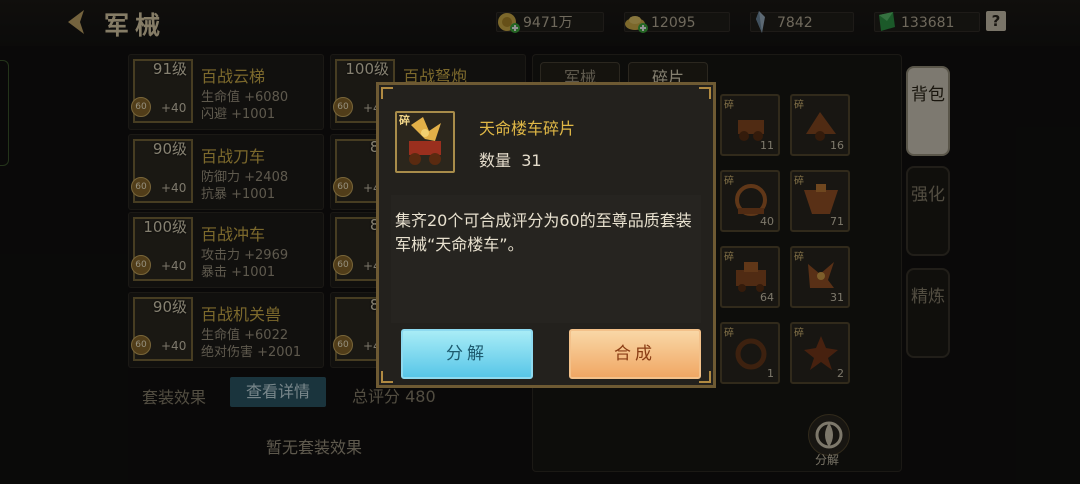 The width and height of the screenshot is (1080, 484). I want to click on decompose-button: 分解, so click(467, 354).